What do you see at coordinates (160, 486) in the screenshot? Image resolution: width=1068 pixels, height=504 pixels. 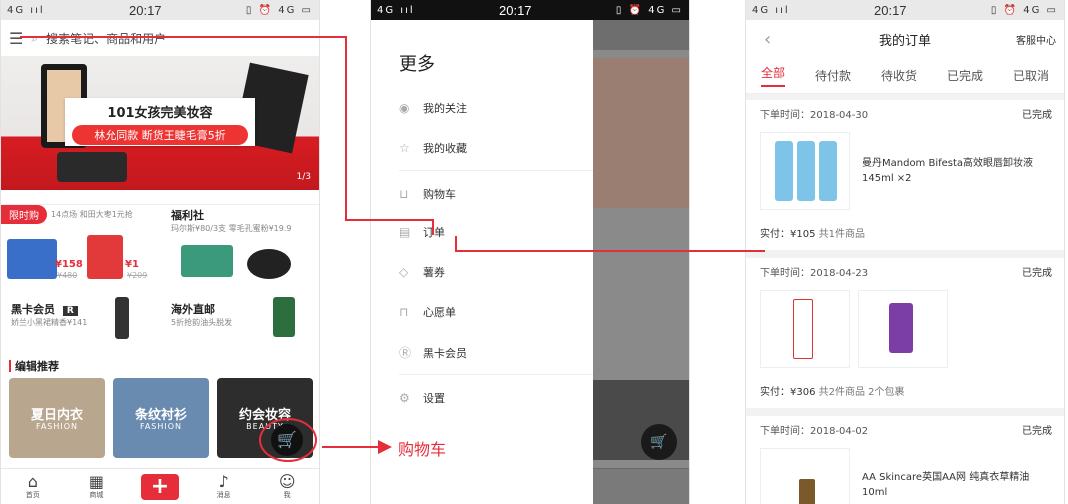 I see `nav-add: +` at bounding box center [160, 486].